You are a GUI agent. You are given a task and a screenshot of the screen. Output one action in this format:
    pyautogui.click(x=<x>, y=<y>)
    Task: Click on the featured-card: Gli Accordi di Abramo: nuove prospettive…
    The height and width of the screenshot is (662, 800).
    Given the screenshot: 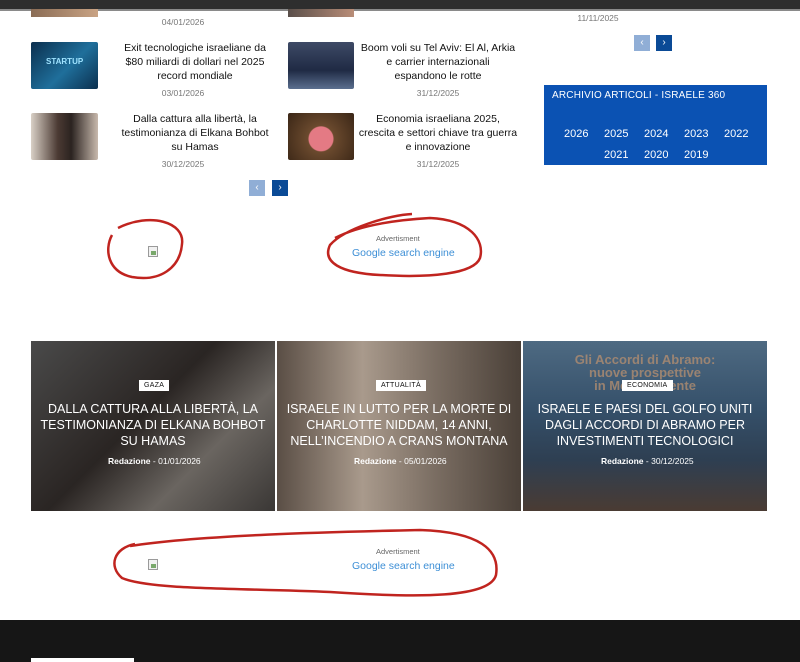 What is the action you would take?
    pyautogui.click(x=645, y=426)
    